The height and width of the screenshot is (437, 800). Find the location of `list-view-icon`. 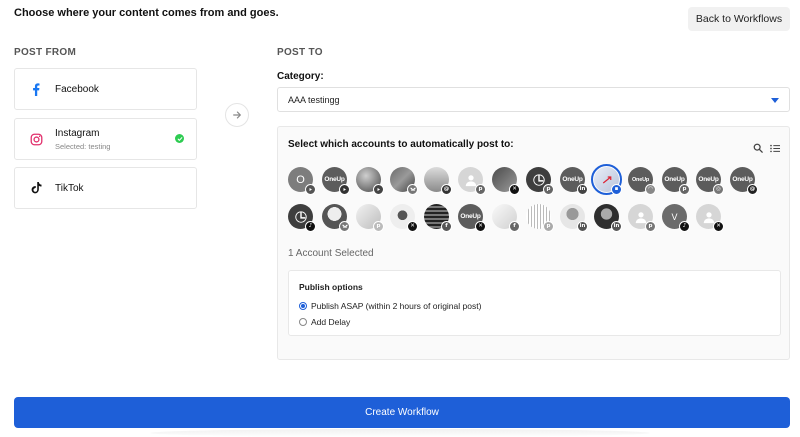

list-view-icon is located at coordinates (775, 148).